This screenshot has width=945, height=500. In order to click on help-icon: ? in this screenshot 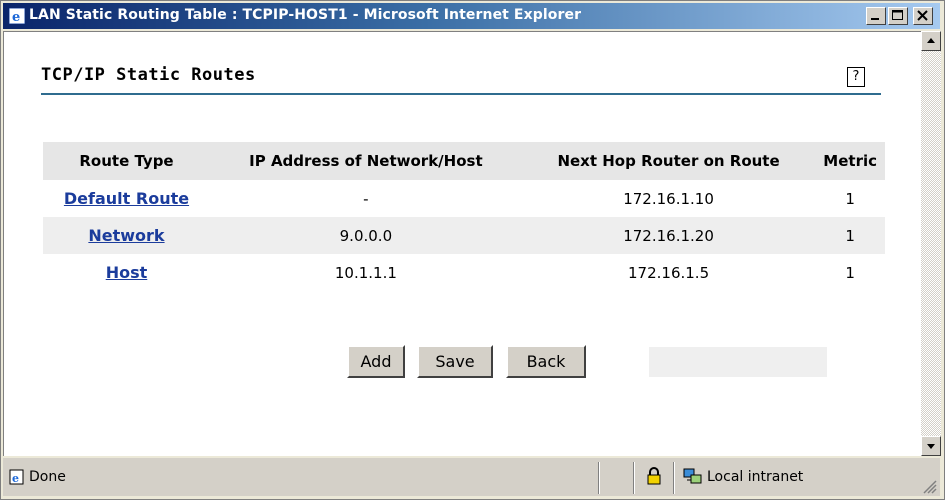, I will do `click(856, 76)`.